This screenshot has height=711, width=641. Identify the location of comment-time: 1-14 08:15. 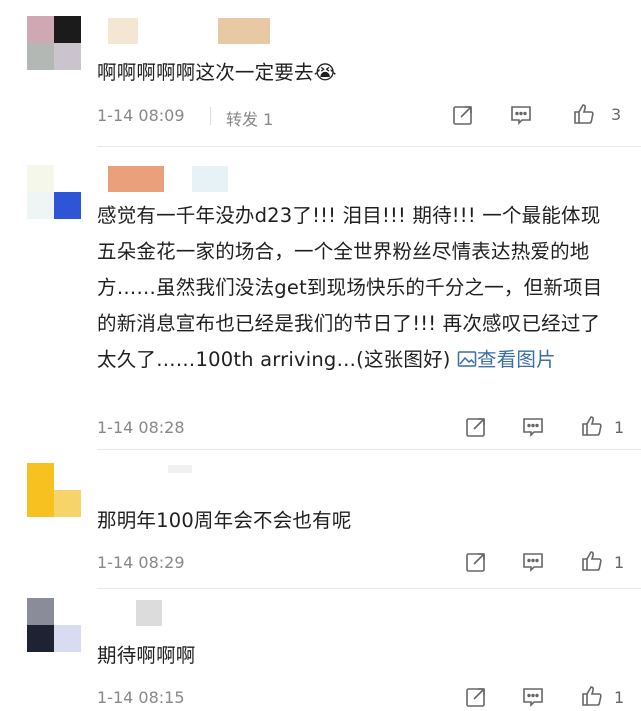
(141, 697).